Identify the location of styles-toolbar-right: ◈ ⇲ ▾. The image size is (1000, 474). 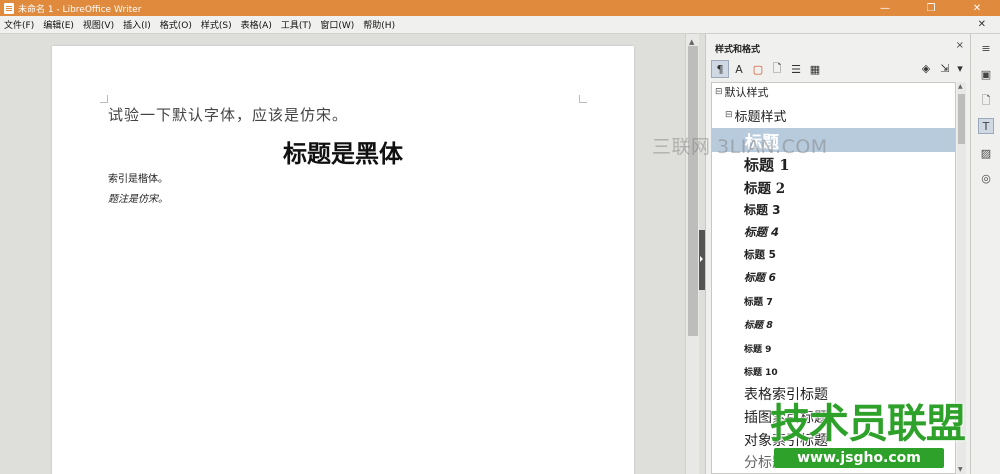
(941, 68).